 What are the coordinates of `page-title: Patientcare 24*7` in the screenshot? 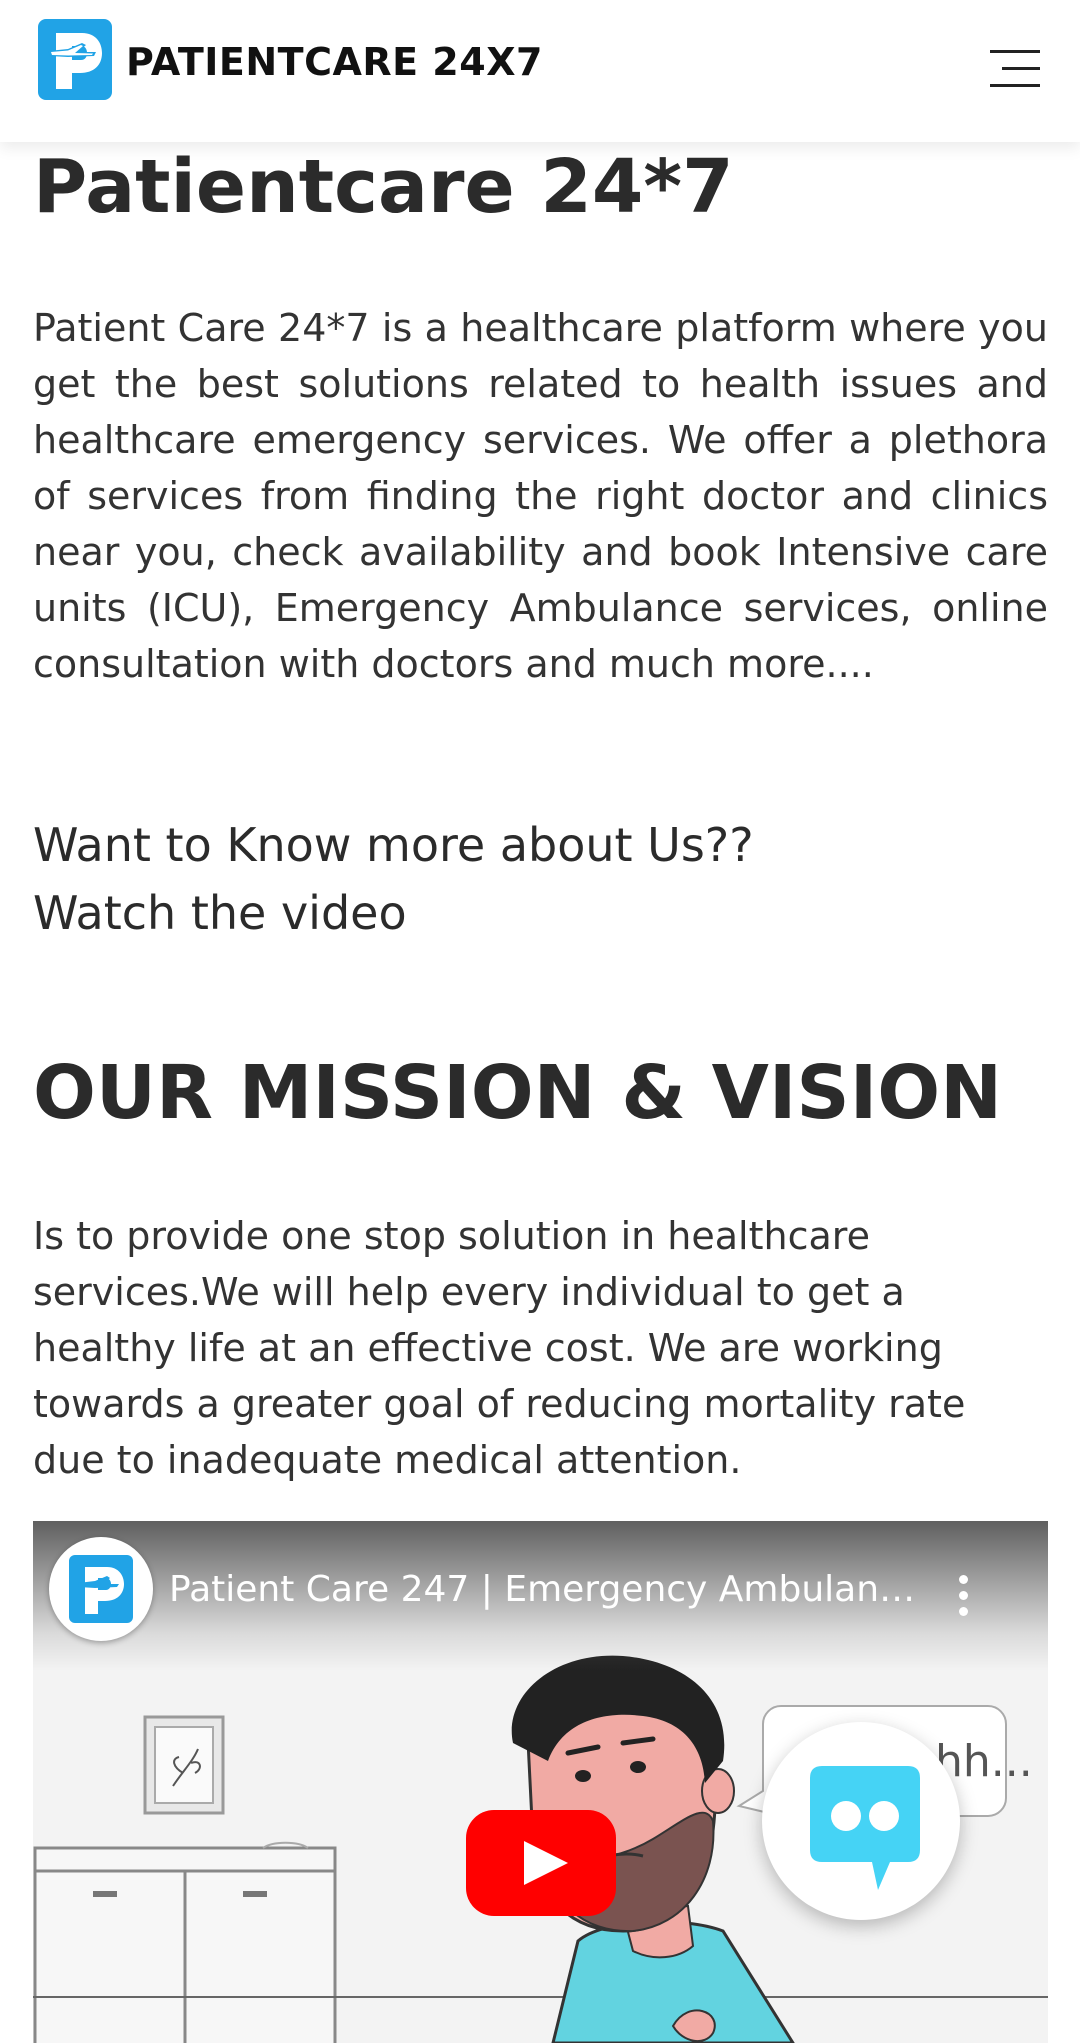 It's located at (383, 187).